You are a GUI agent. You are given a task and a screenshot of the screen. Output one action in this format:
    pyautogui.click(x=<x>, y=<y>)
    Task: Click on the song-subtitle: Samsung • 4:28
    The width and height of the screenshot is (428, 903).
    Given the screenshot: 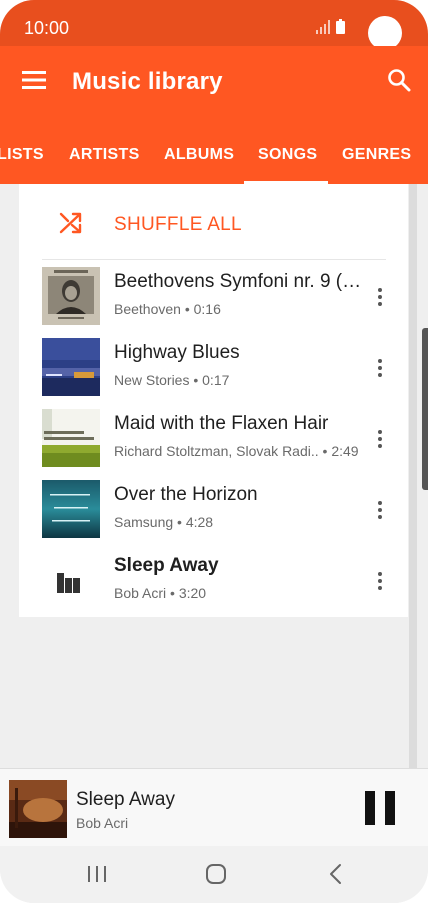 What is the action you would take?
    pyautogui.click(x=164, y=522)
    